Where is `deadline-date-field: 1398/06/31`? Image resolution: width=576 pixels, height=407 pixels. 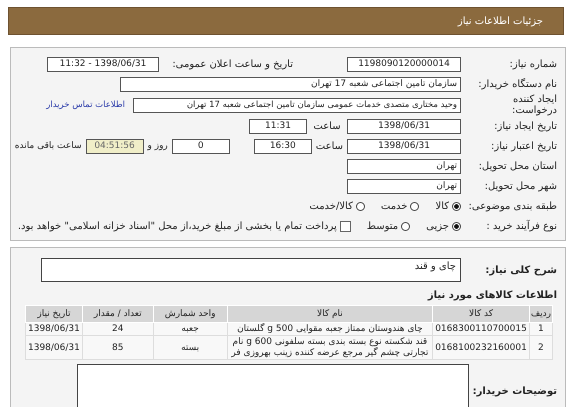 deadline-date-field: 1398/06/31 is located at coordinates (404, 146).